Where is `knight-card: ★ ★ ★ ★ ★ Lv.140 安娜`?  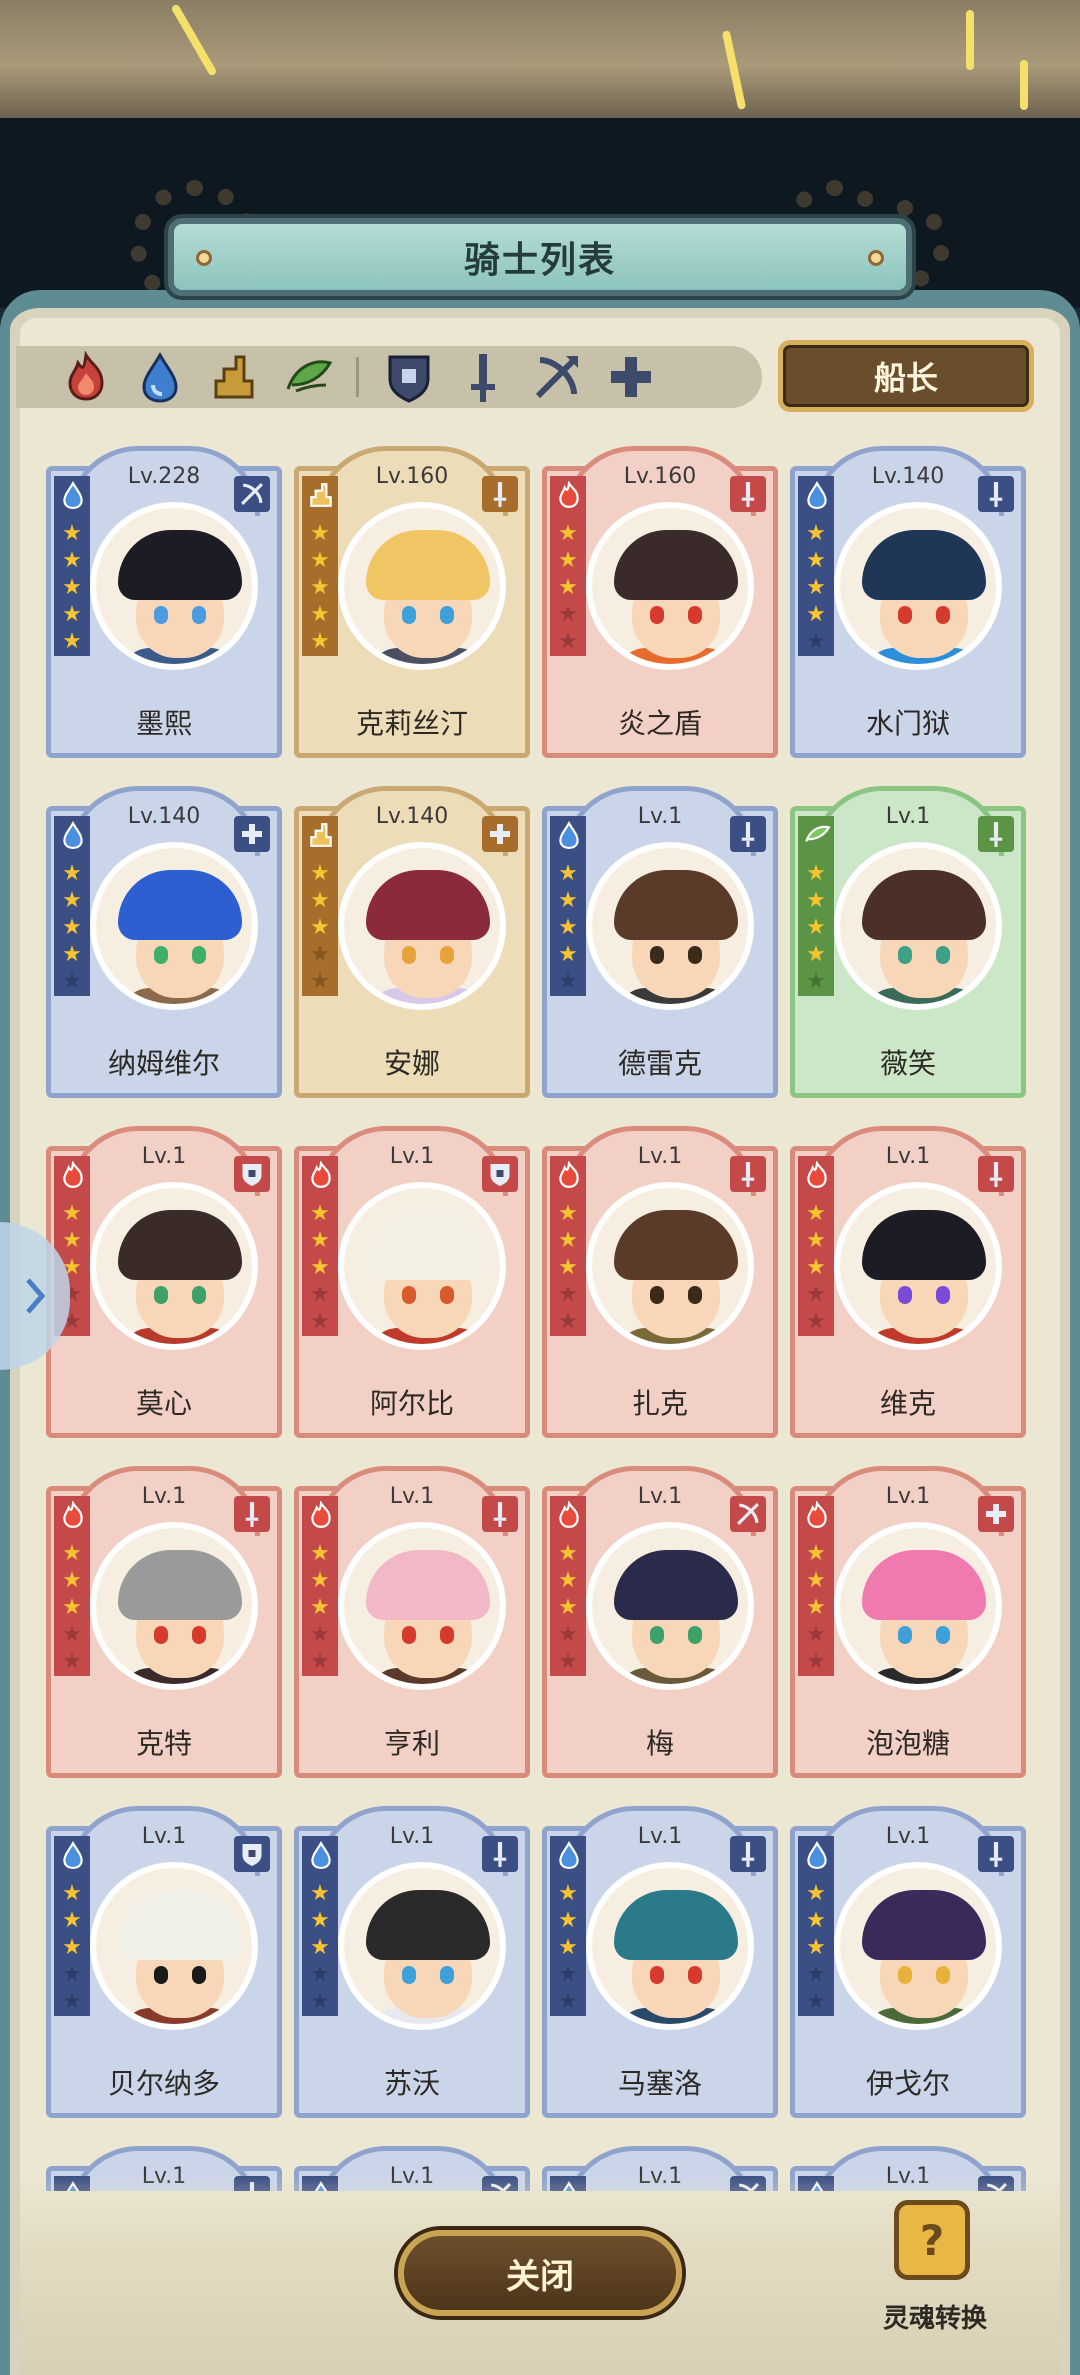 knight-card: ★ ★ ★ ★ ★ Lv.140 安娜 is located at coordinates (412, 942).